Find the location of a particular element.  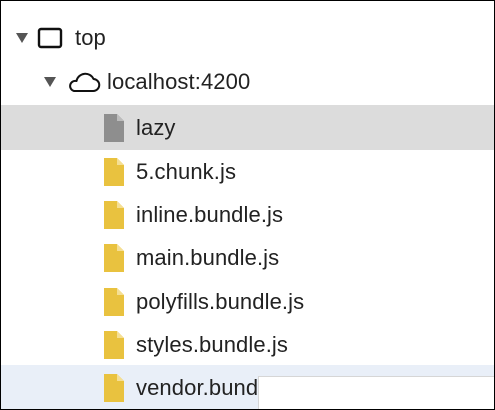

tree-item-origin: localhost:4200 is located at coordinates (247, 81).